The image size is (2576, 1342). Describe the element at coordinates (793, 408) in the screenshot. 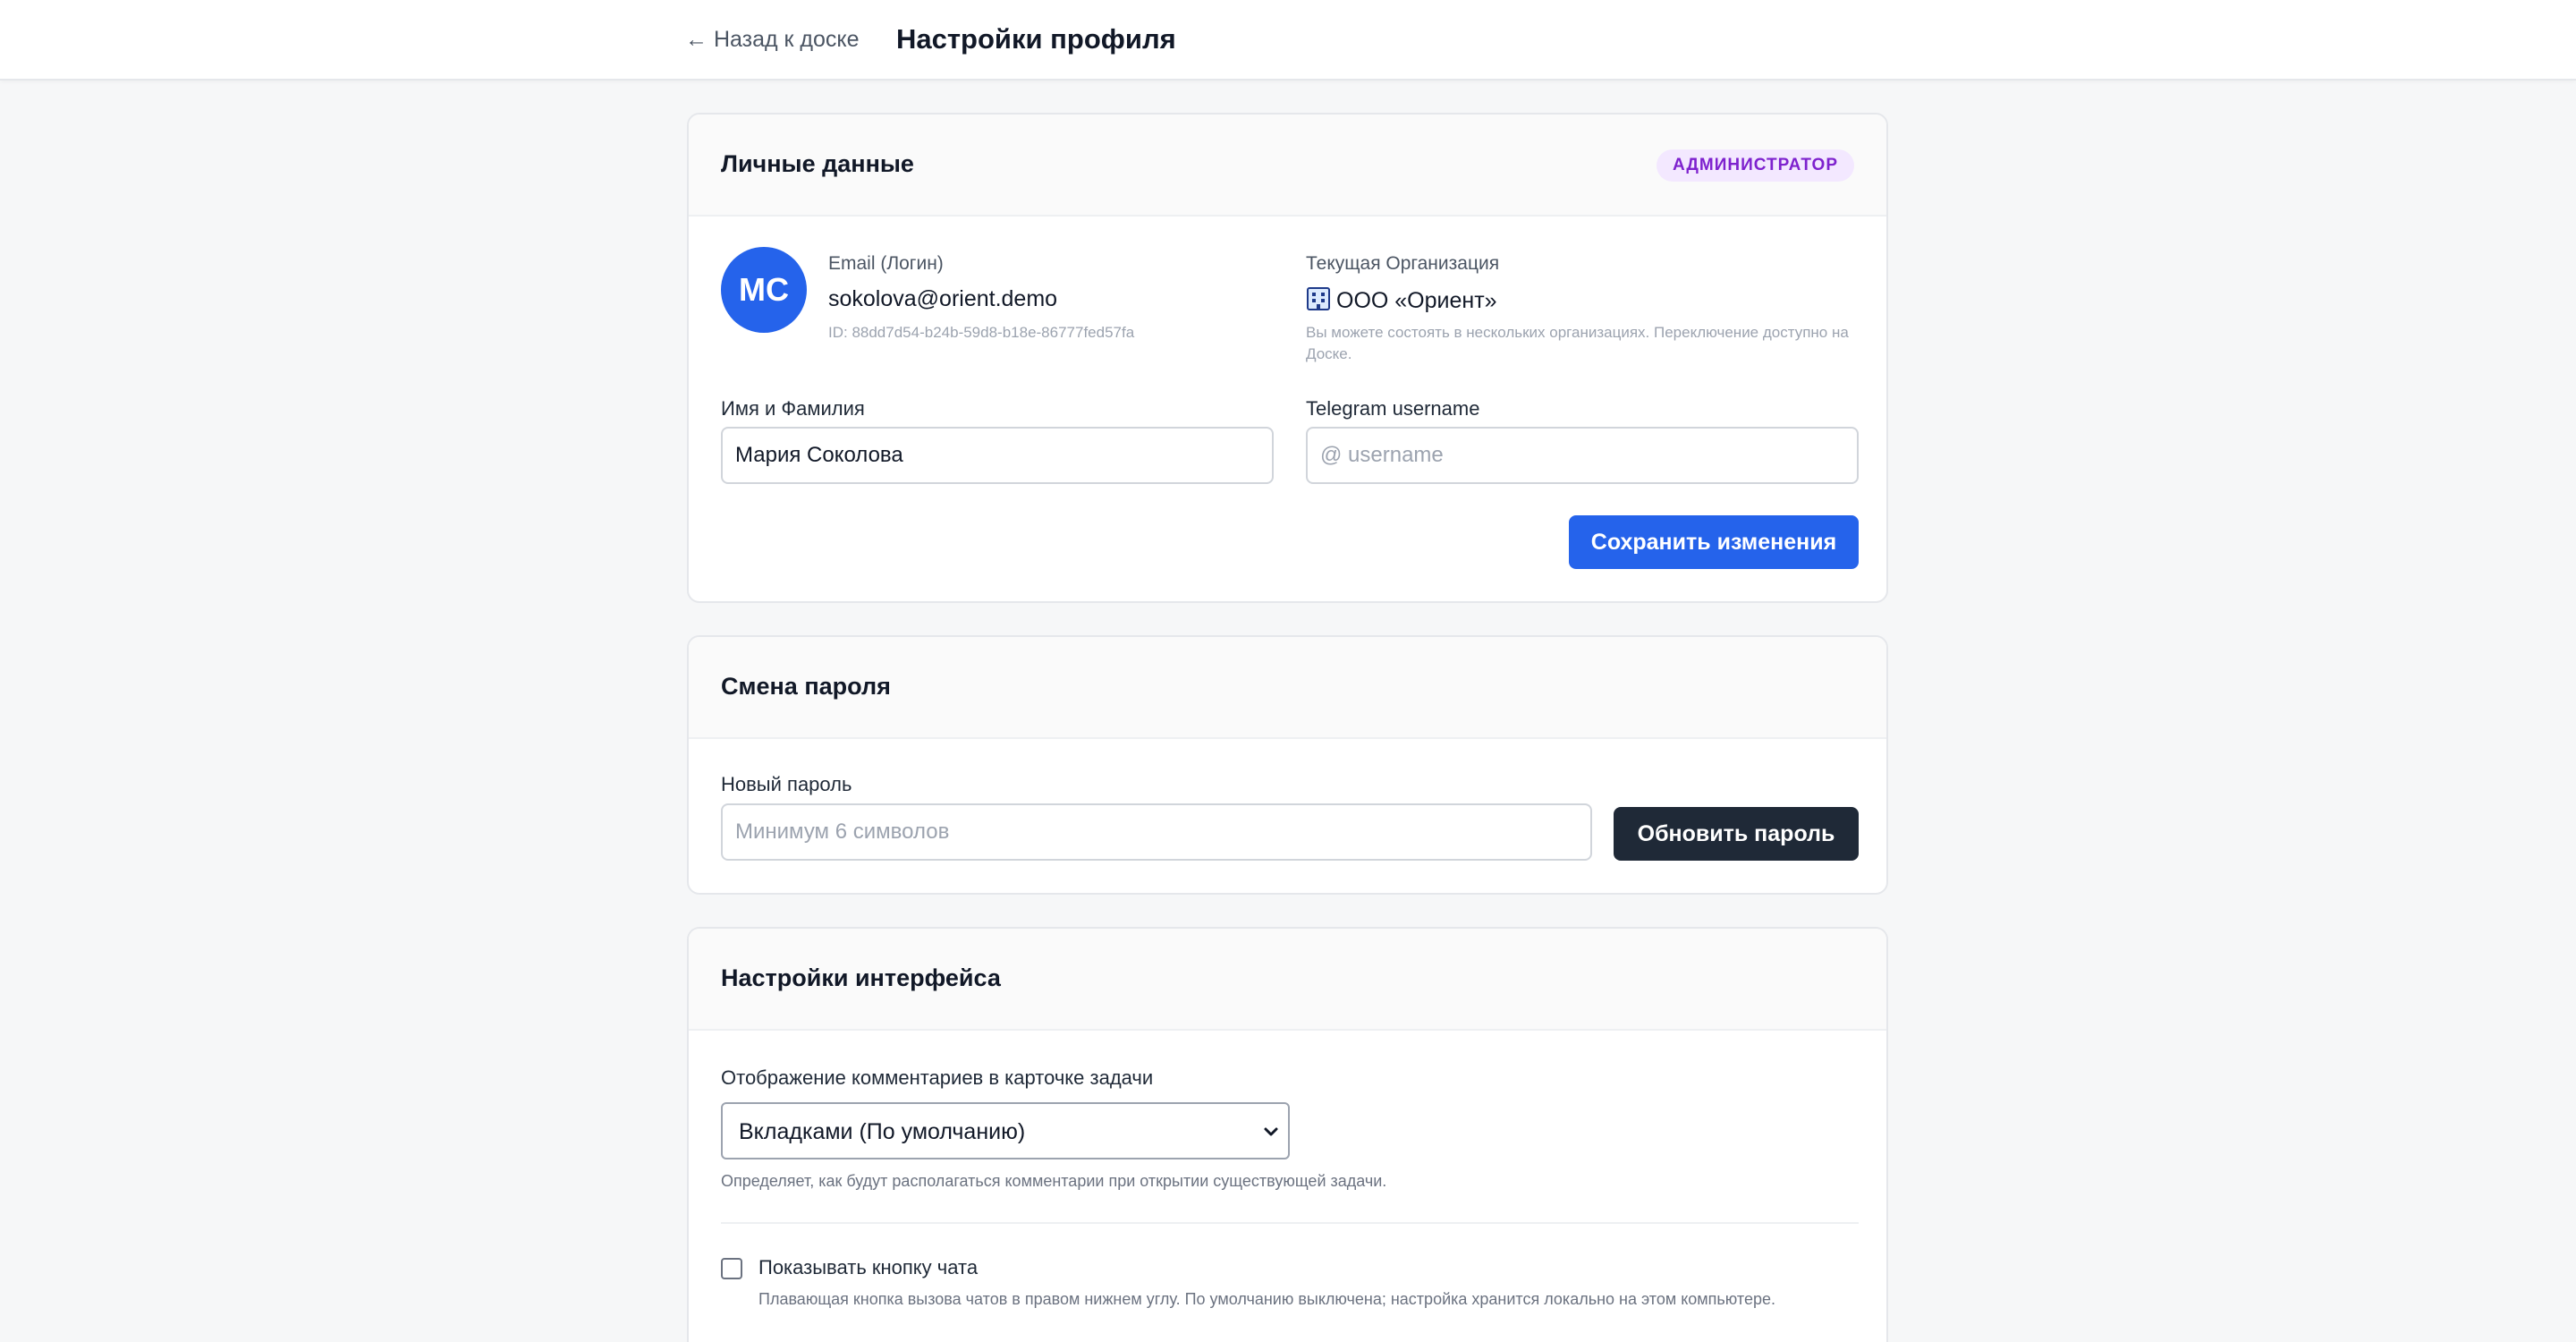

I see `name-label: Имя и Фамилия` at that location.